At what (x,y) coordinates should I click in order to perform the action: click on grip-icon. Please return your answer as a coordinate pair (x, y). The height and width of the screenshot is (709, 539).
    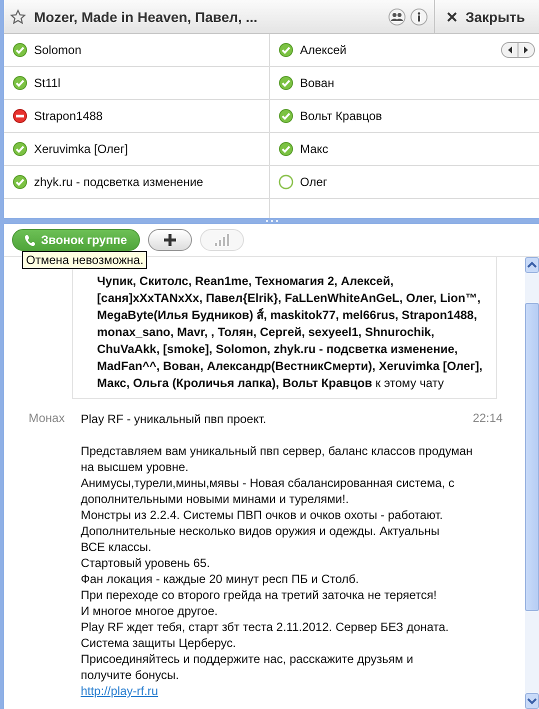
    Looking at the image, I should click on (271, 221).